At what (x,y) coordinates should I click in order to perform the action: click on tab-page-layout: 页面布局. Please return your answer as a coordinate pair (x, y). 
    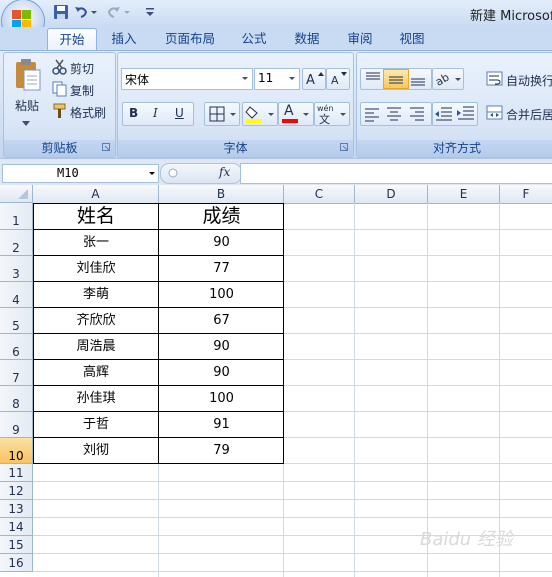
    Looking at the image, I should click on (190, 39).